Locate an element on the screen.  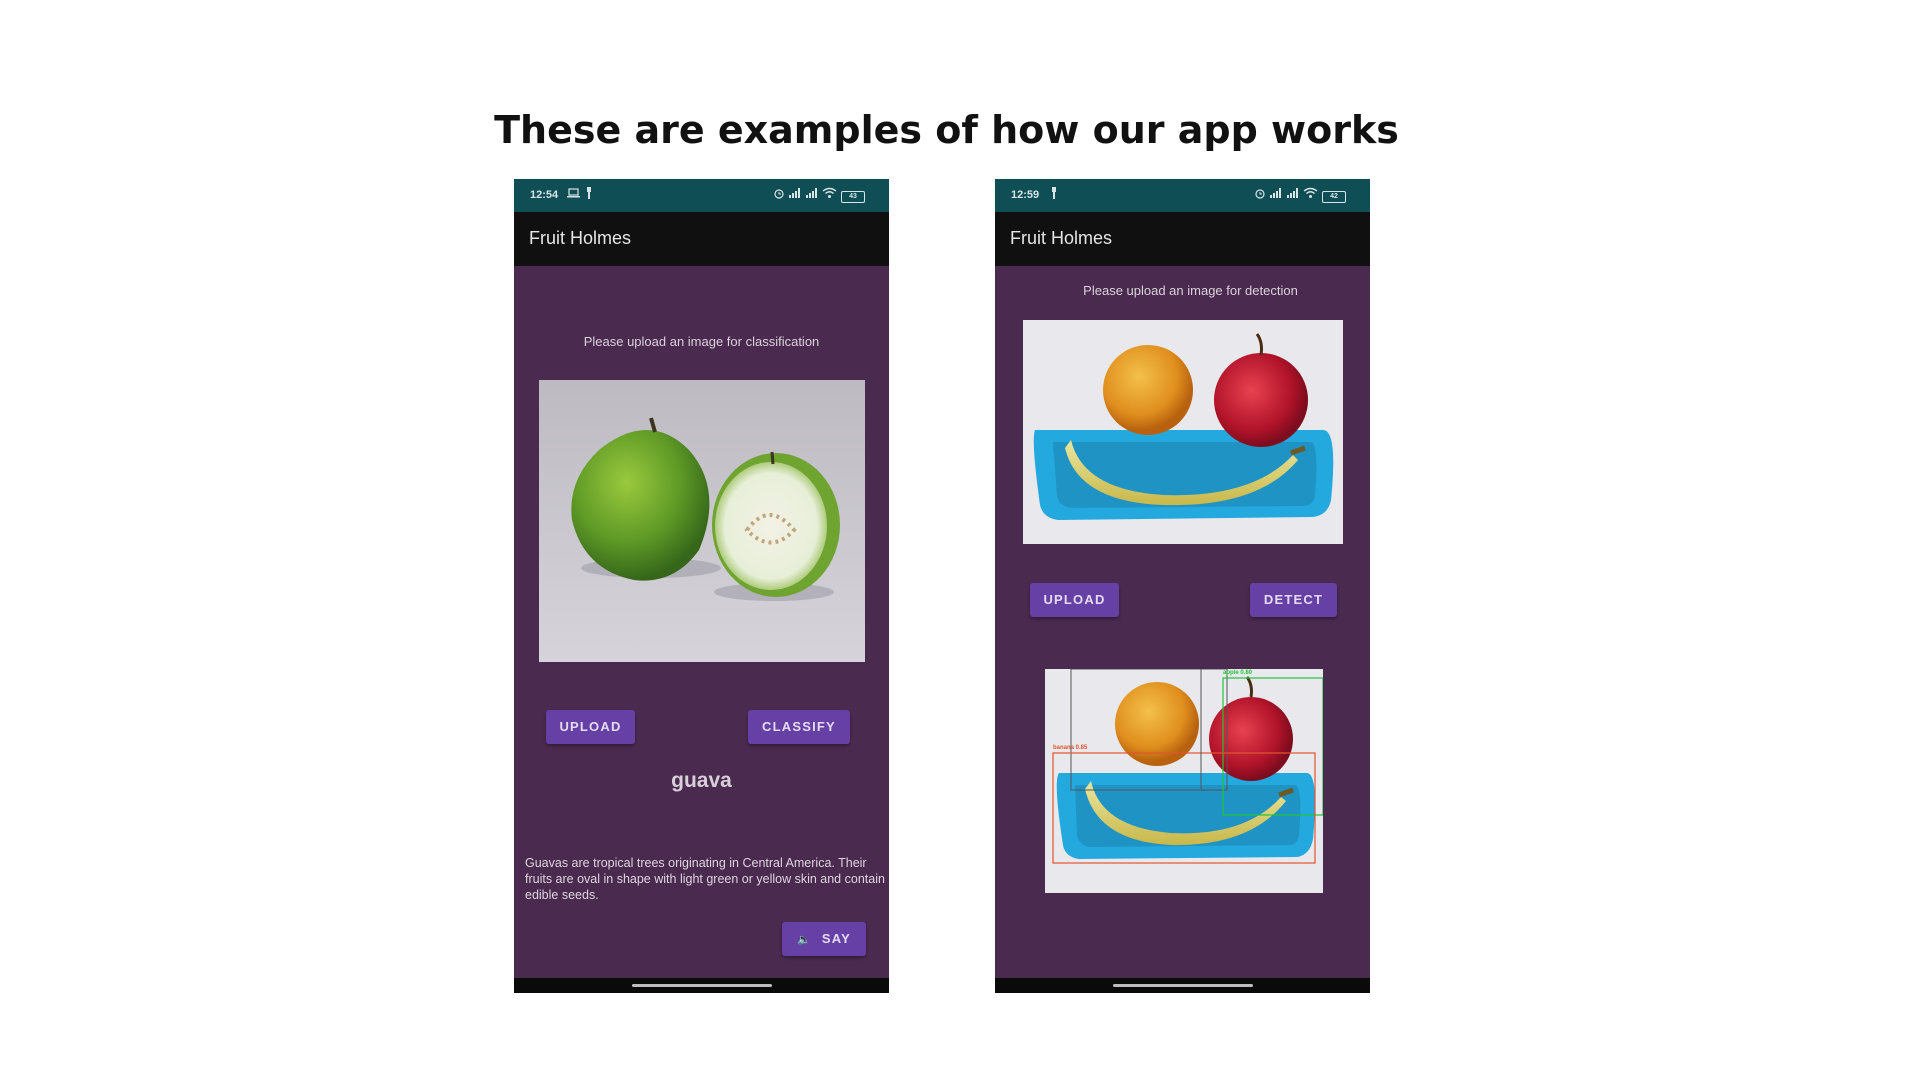
fruit-tray-image is located at coordinates (1183, 432).